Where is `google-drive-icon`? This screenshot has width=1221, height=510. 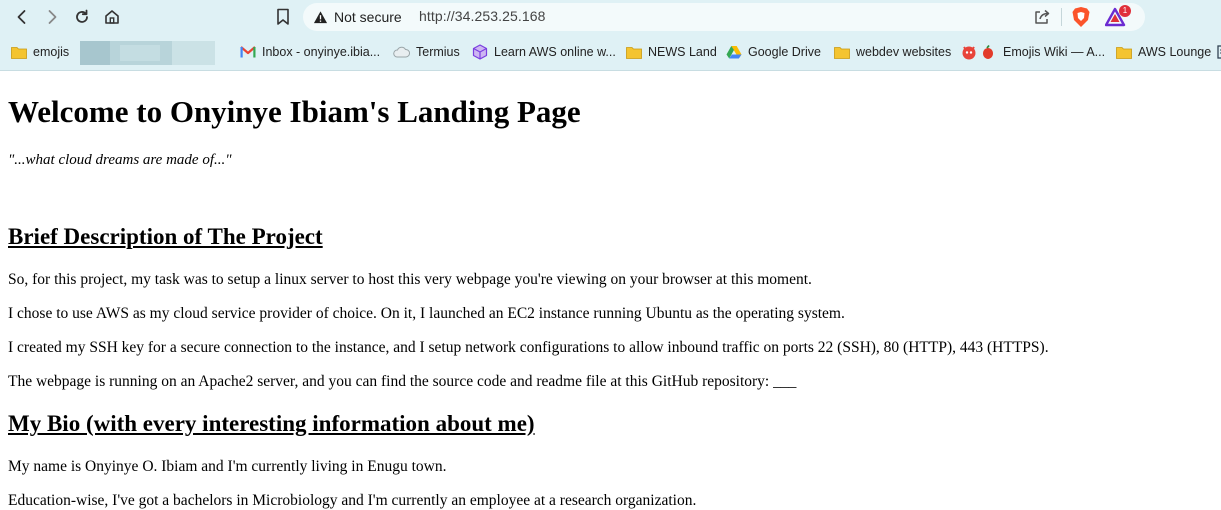 google-drive-icon is located at coordinates (734, 52).